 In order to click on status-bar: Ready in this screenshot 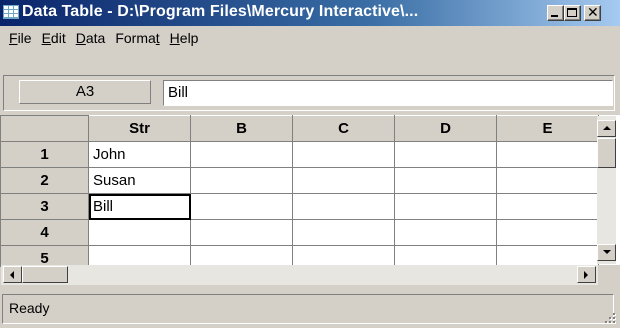, I will do `click(310, 310)`.